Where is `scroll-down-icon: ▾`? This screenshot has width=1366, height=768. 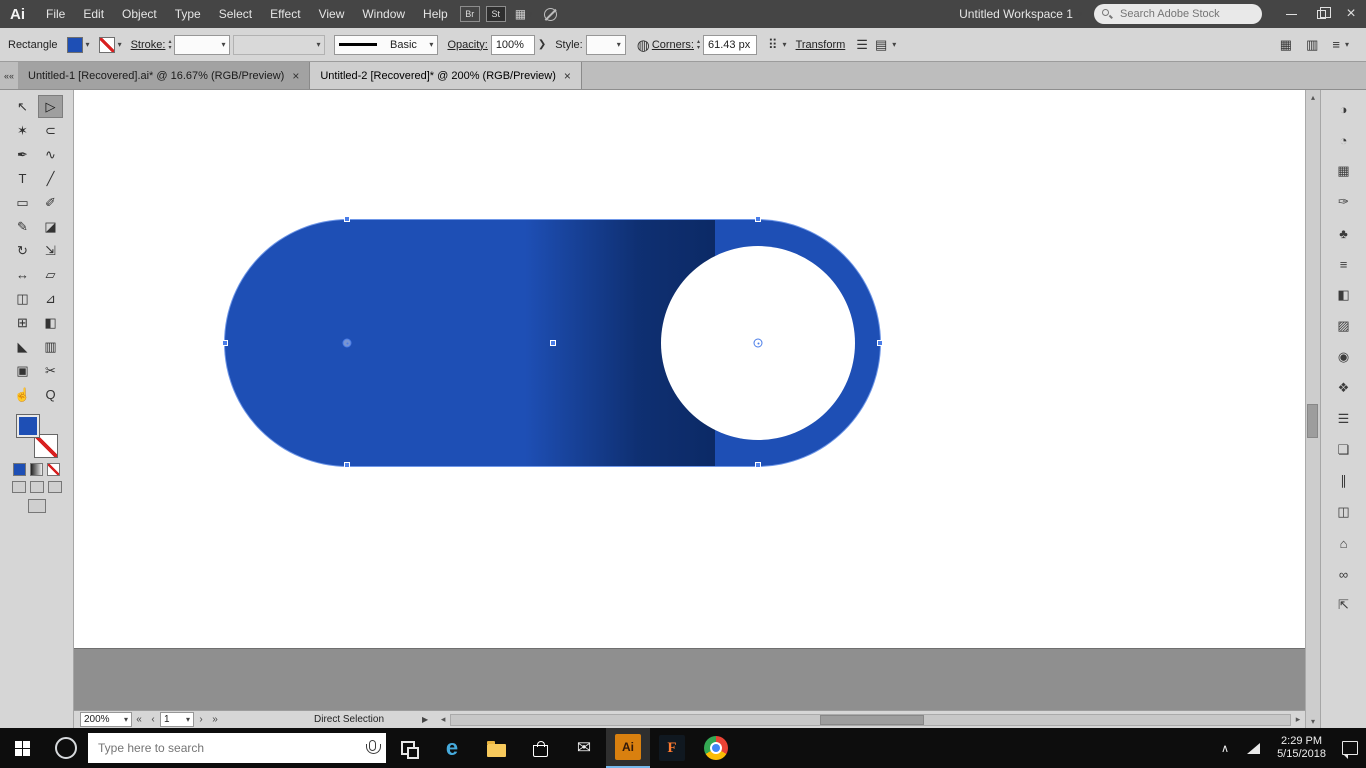
scroll-down-icon: ▾ is located at coordinates (1313, 721).